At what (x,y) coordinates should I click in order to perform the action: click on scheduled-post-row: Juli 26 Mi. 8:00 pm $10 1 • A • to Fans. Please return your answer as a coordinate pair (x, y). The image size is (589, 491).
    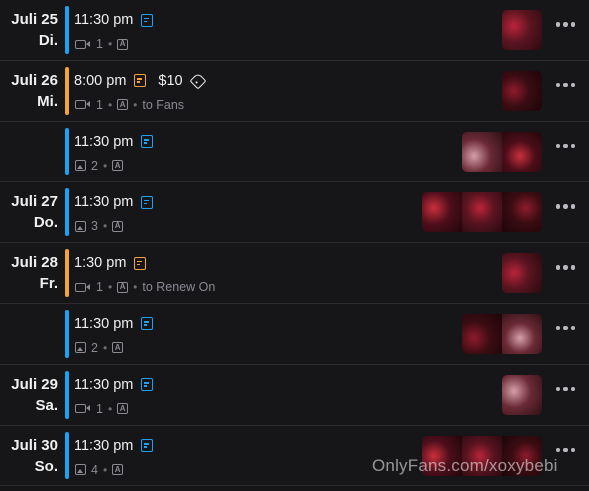
    Looking at the image, I should click on (294, 91).